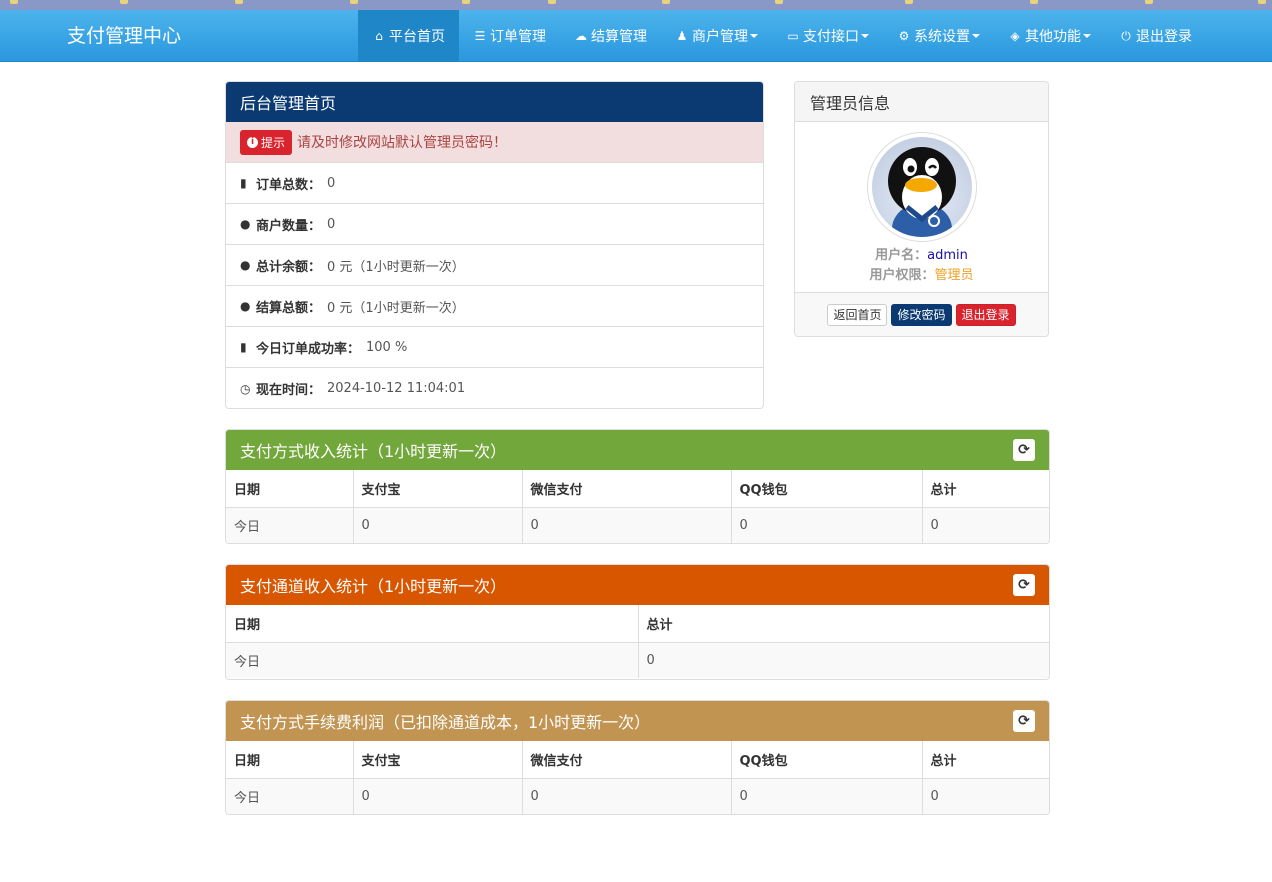  What do you see at coordinates (379, 36) in the screenshot?
I see `home-icon: ⌂` at bounding box center [379, 36].